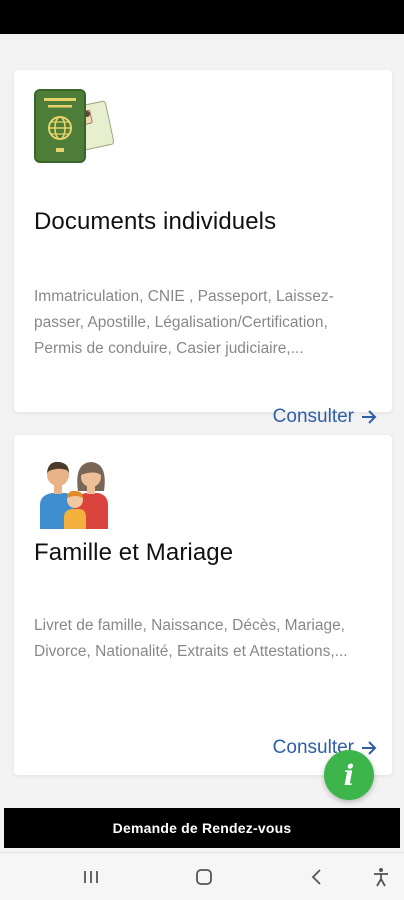 The height and width of the screenshot is (900, 404). What do you see at coordinates (155, 221) in the screenshot?
I see `card-title: Documents individuels` at bounding box center [155, 221].